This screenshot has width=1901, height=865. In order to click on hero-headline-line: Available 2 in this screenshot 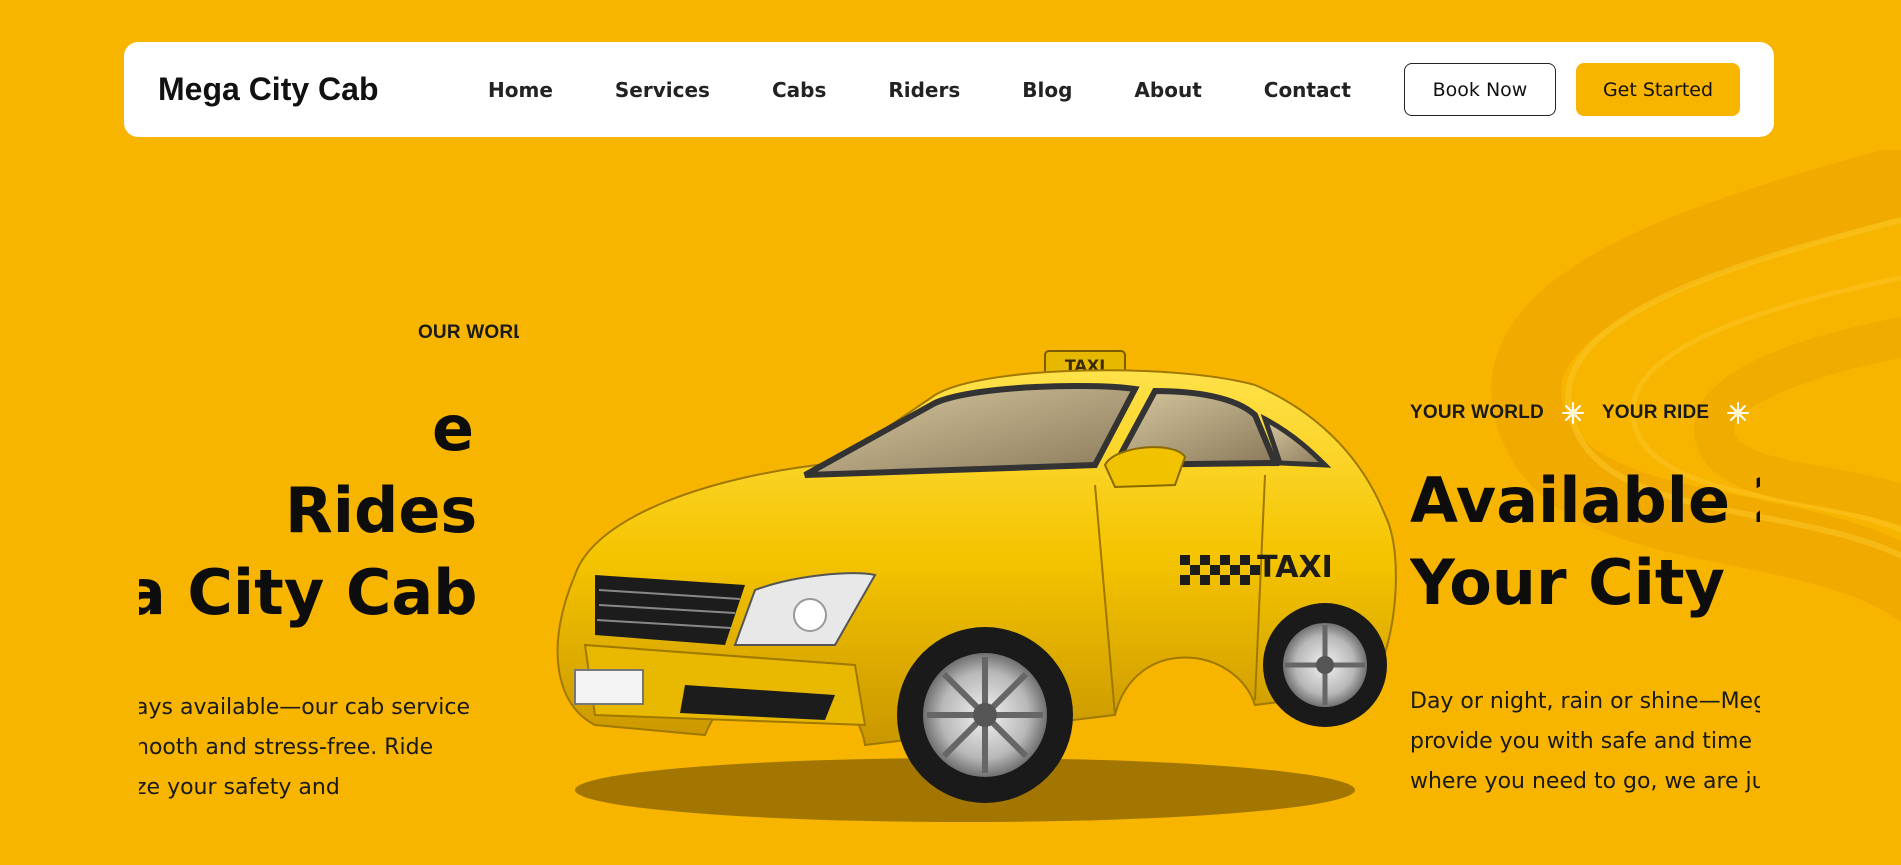, I will do `click(1585, 500)`.